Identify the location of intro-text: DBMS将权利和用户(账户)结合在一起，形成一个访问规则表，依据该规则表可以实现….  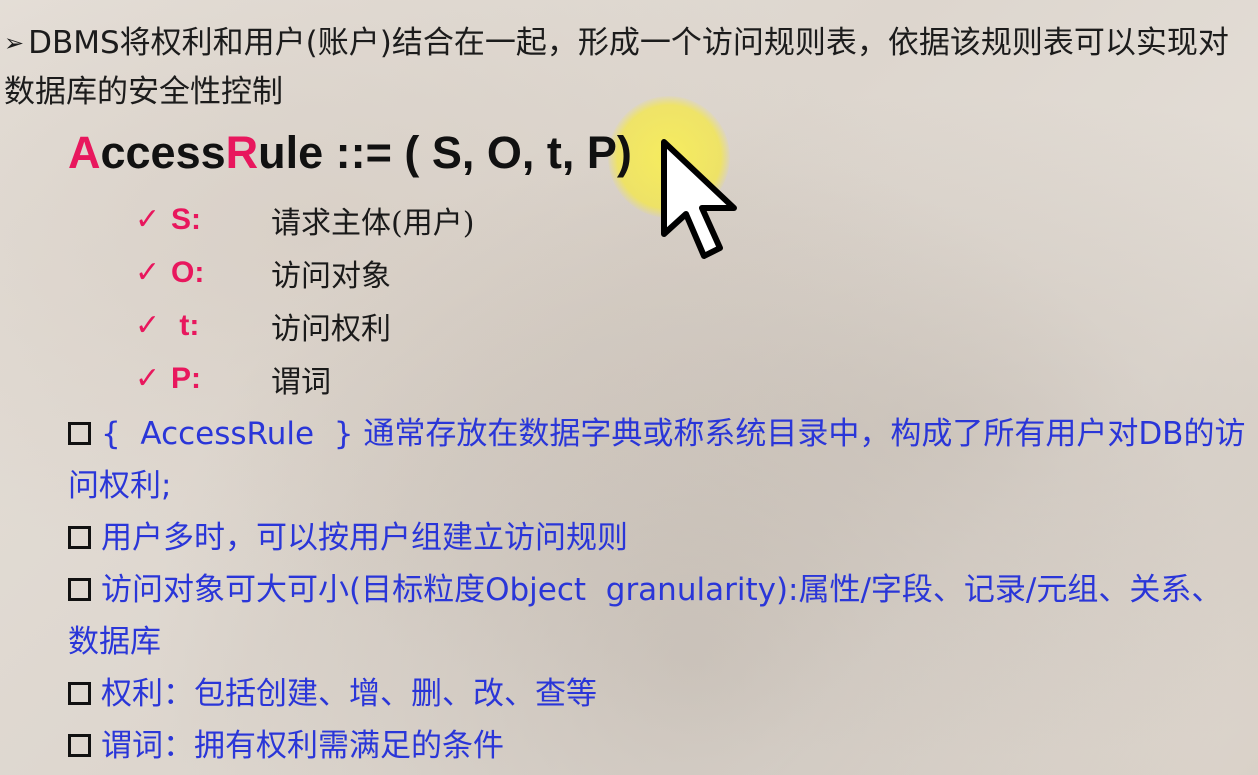
(616, 67).